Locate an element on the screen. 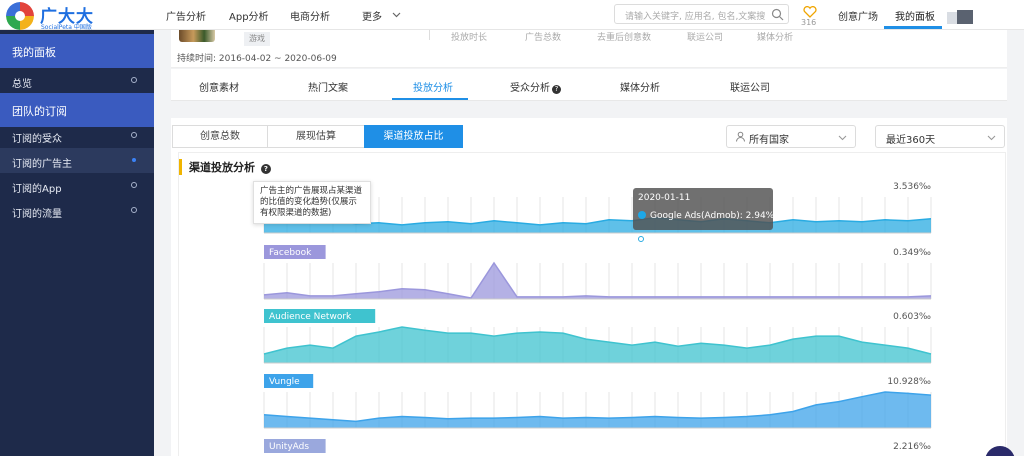  person-icon is located at coordinates (740, 136).